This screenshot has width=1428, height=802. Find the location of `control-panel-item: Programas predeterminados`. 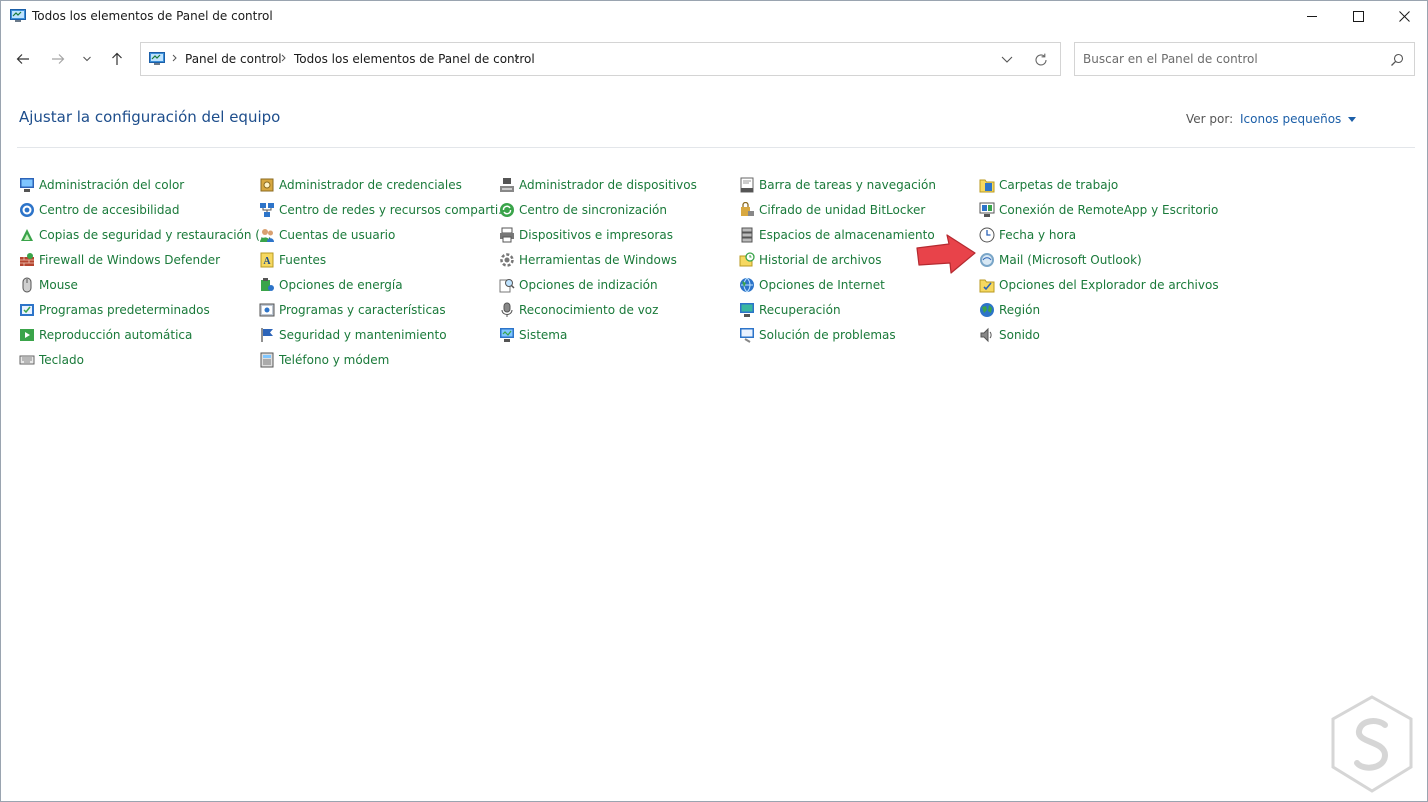

control-panel-item: Programas predeterminados is located at coordinates (114, 310).